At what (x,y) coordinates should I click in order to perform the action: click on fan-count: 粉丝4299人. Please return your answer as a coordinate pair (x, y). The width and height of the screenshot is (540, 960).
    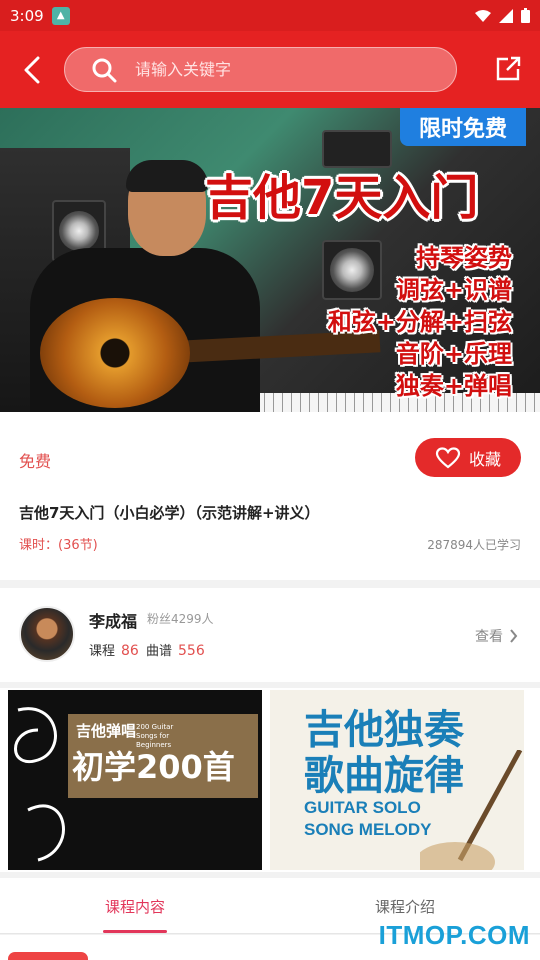
    Looking at the image, I should click on (180, 619).